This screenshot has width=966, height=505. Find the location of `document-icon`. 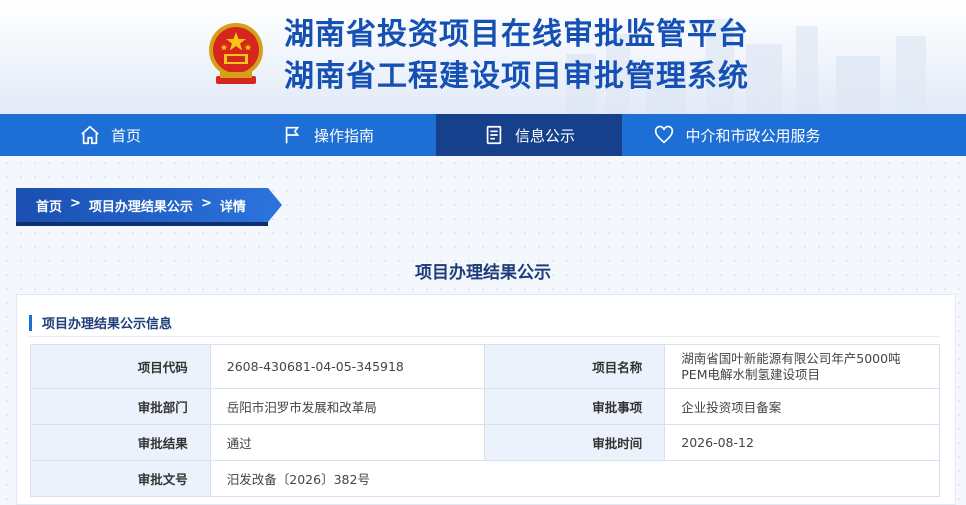

document-icon is located at coordinates (494, 135).